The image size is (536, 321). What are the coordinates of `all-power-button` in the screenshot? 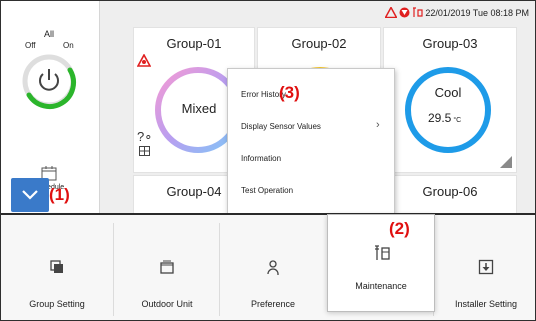 It's located at (49, 81).